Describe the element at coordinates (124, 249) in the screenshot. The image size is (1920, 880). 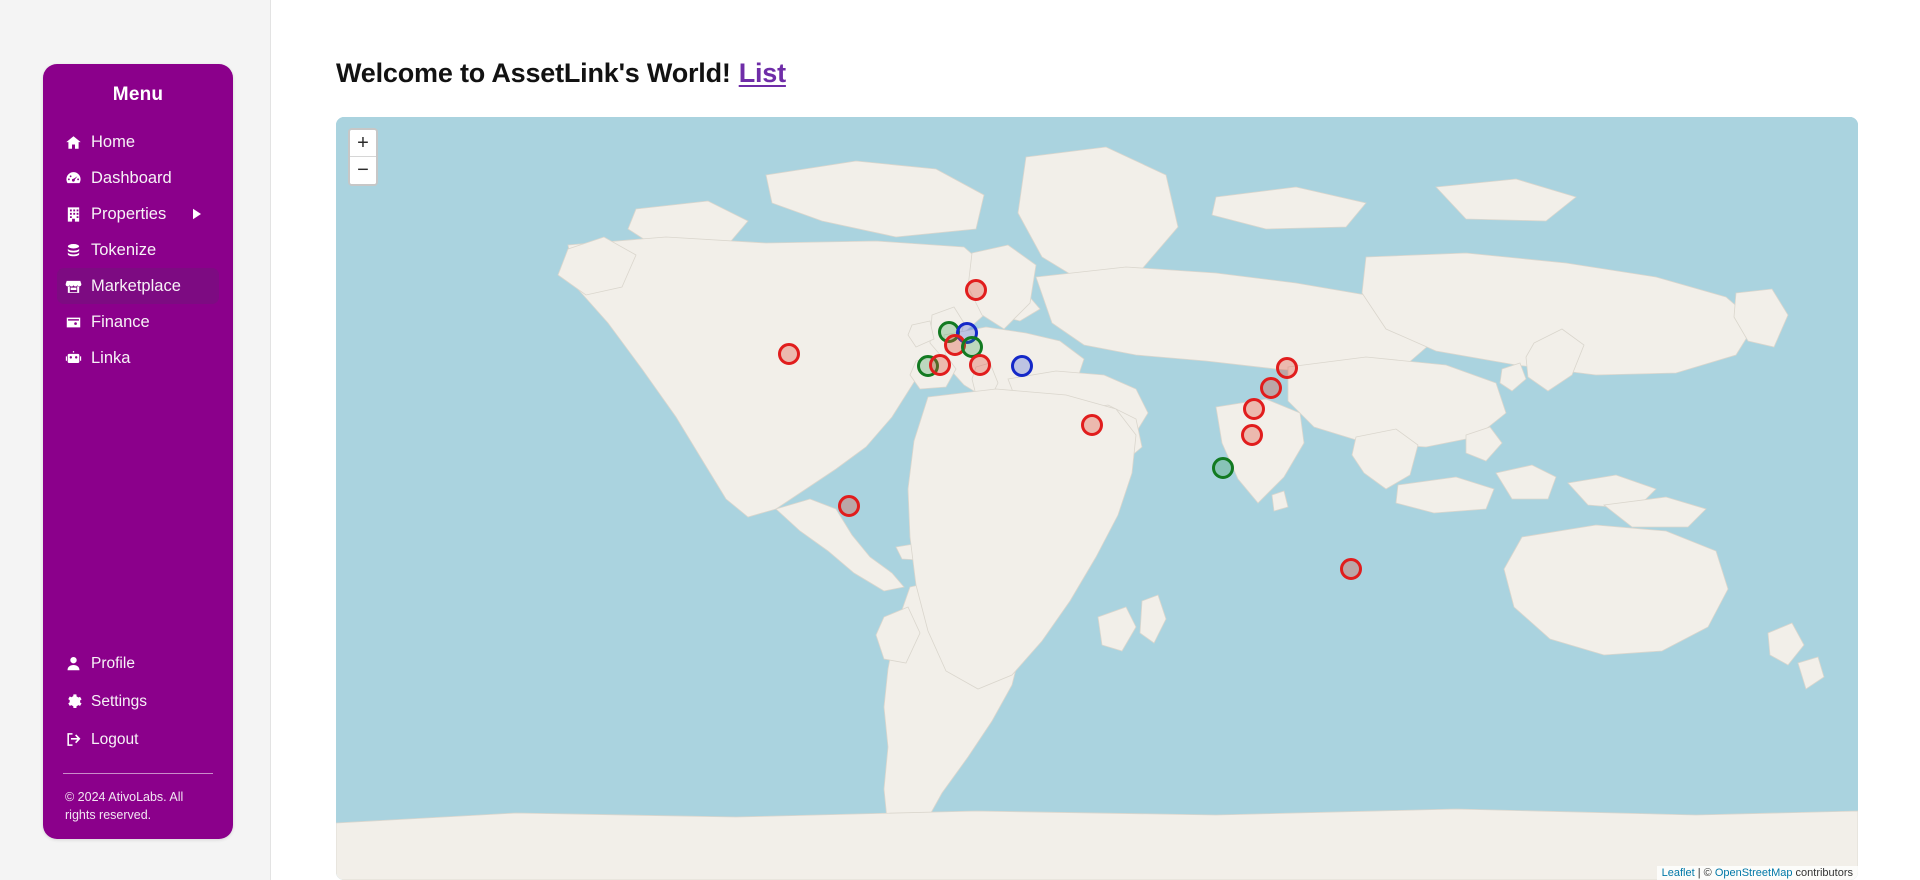
I see `sidebar-item-label: Tokenize` at that location.